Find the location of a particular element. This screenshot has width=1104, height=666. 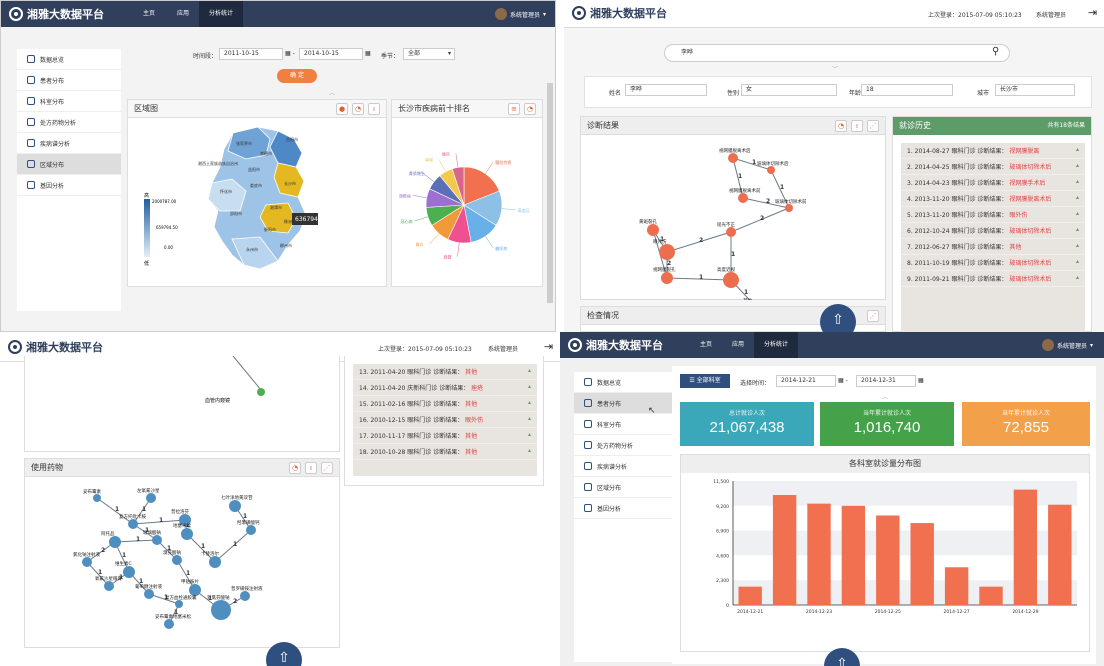

patient-search-input: 李晔 is located at coordinates (837, 53).